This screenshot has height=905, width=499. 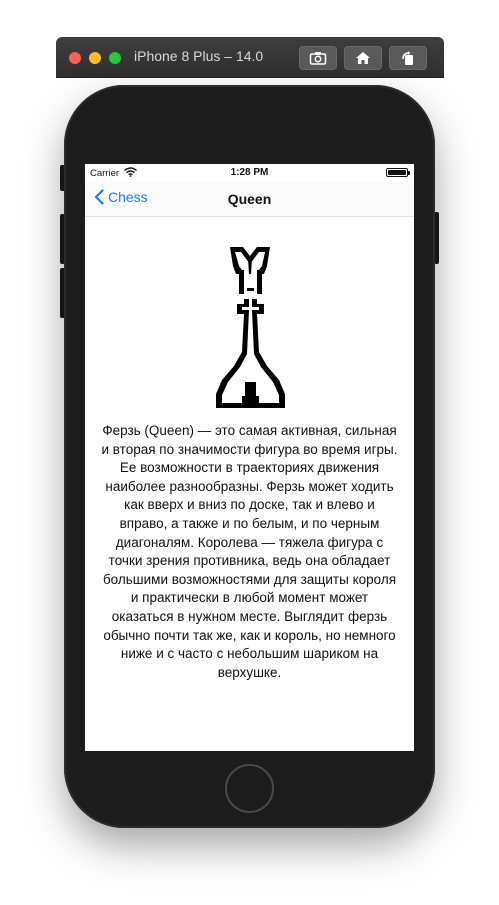 I want to click on home-icon, so click(x=363, y=58).